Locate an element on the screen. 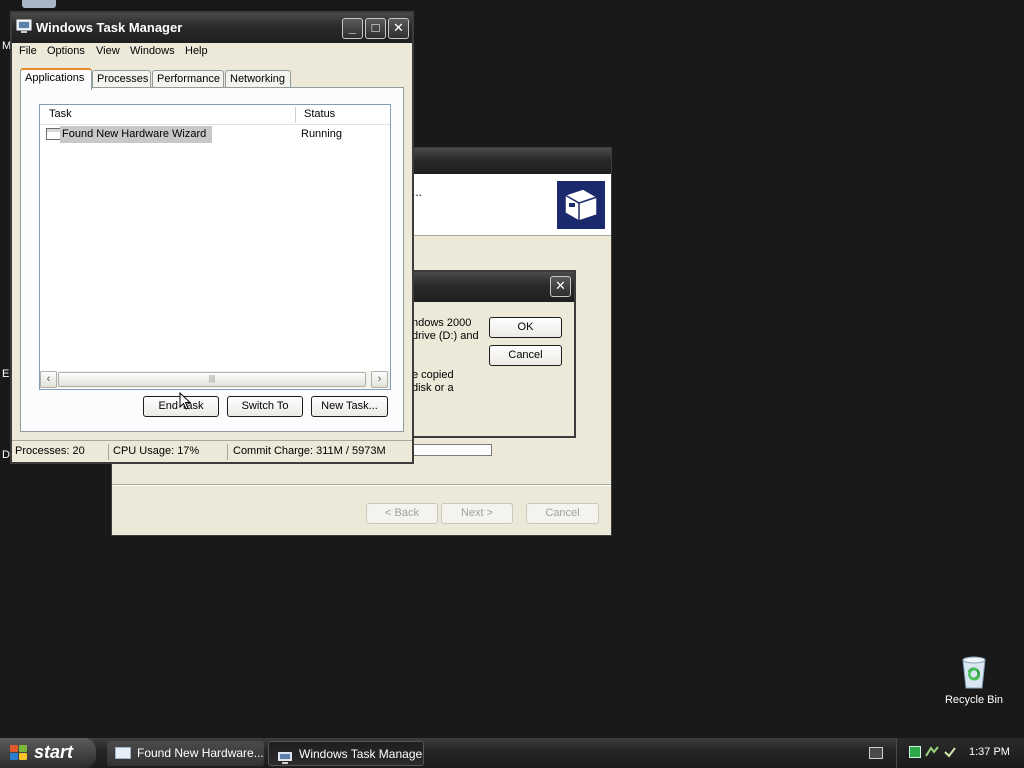 This screenshot has width=1024, height=768. safely-remove-hardware-icon is located at coordinates (932, 752).